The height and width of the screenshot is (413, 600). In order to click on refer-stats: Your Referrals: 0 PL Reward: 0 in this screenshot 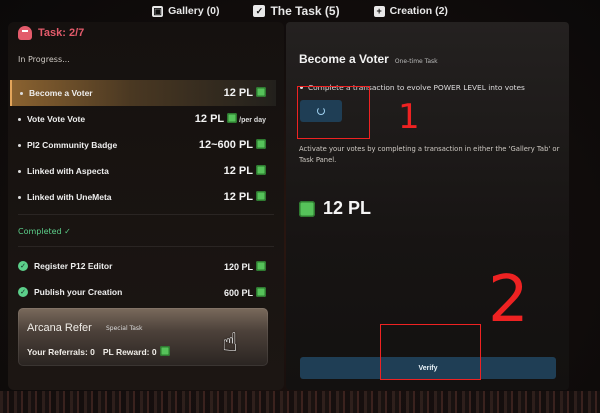, I will do `click(98, 351)`.